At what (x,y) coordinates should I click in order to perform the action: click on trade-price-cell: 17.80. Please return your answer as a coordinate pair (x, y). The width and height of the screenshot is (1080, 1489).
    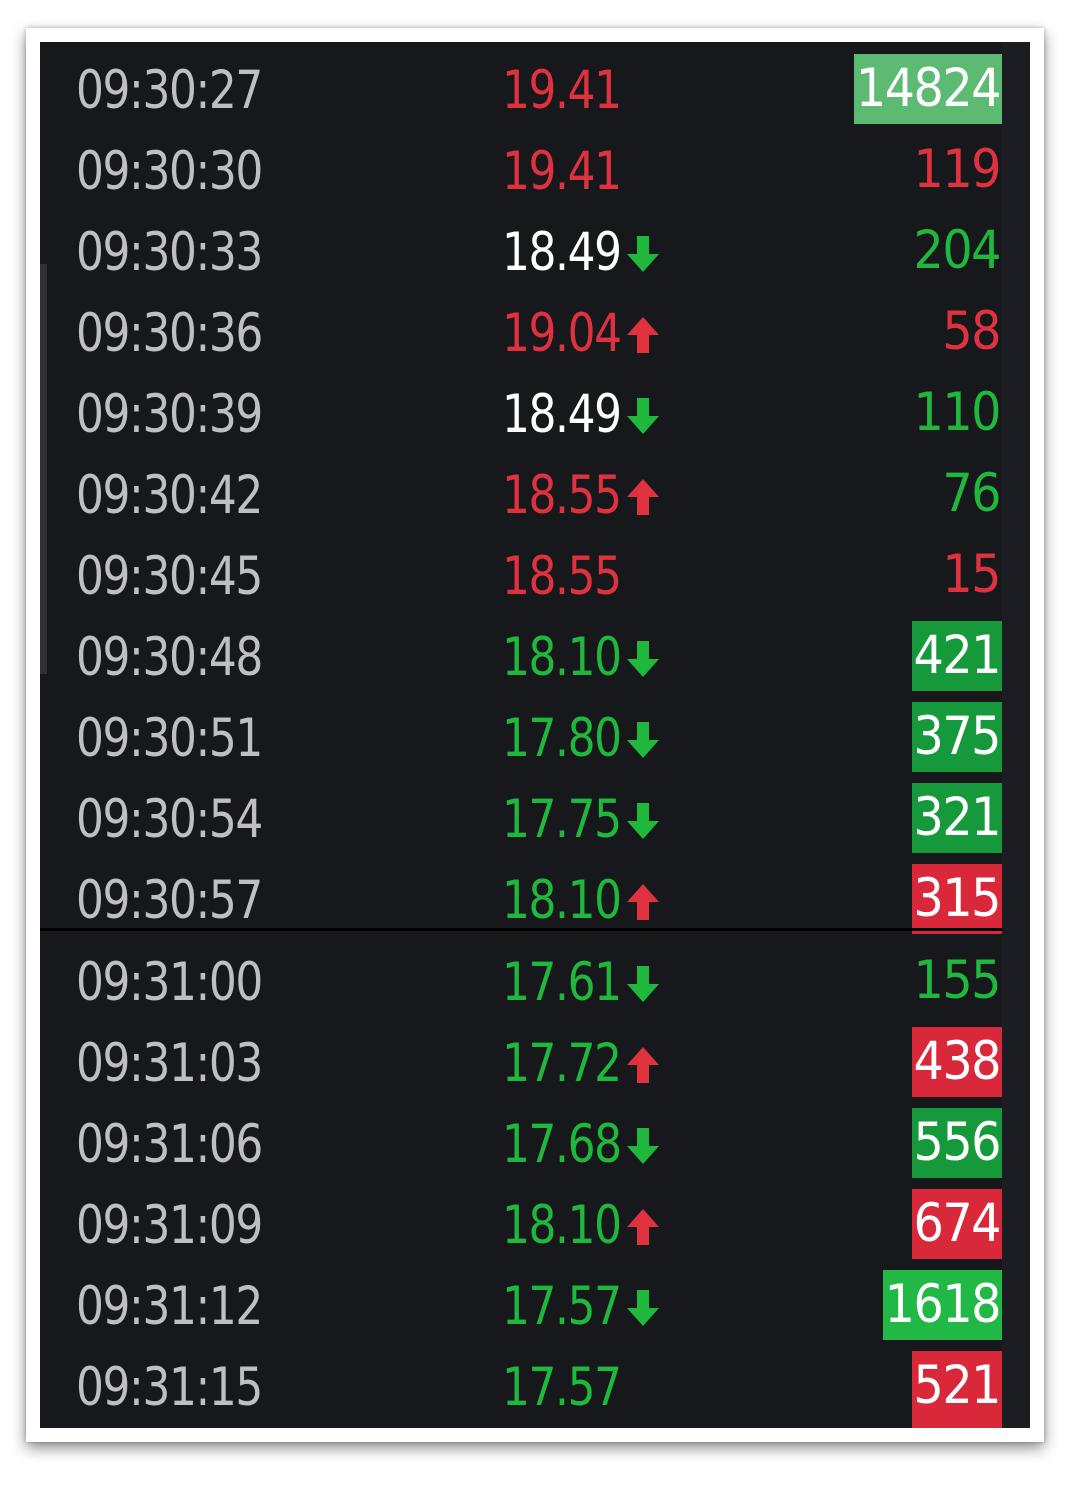
    Looking at the image, I should click on (580, 738).